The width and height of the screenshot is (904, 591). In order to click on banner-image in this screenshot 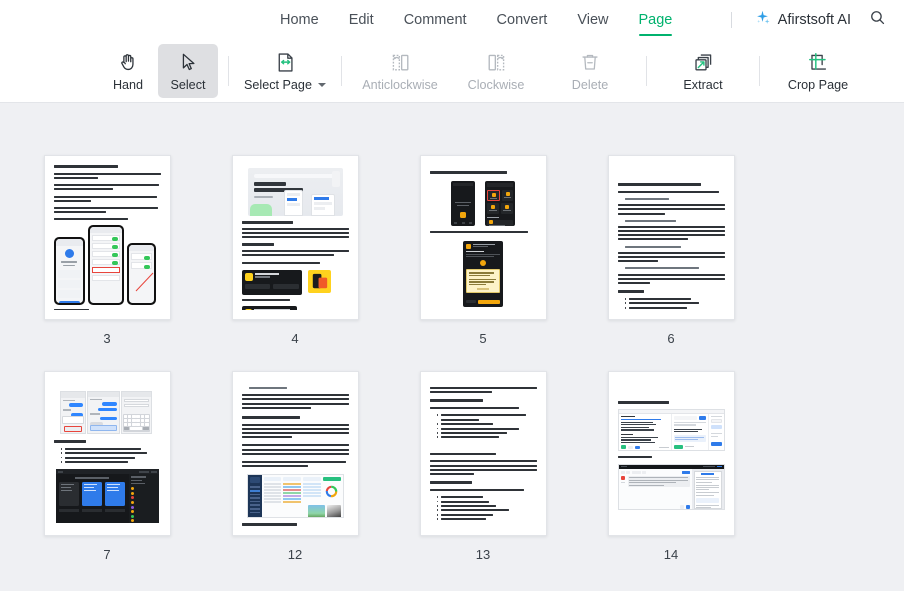, I will do `click(295, 192)`.